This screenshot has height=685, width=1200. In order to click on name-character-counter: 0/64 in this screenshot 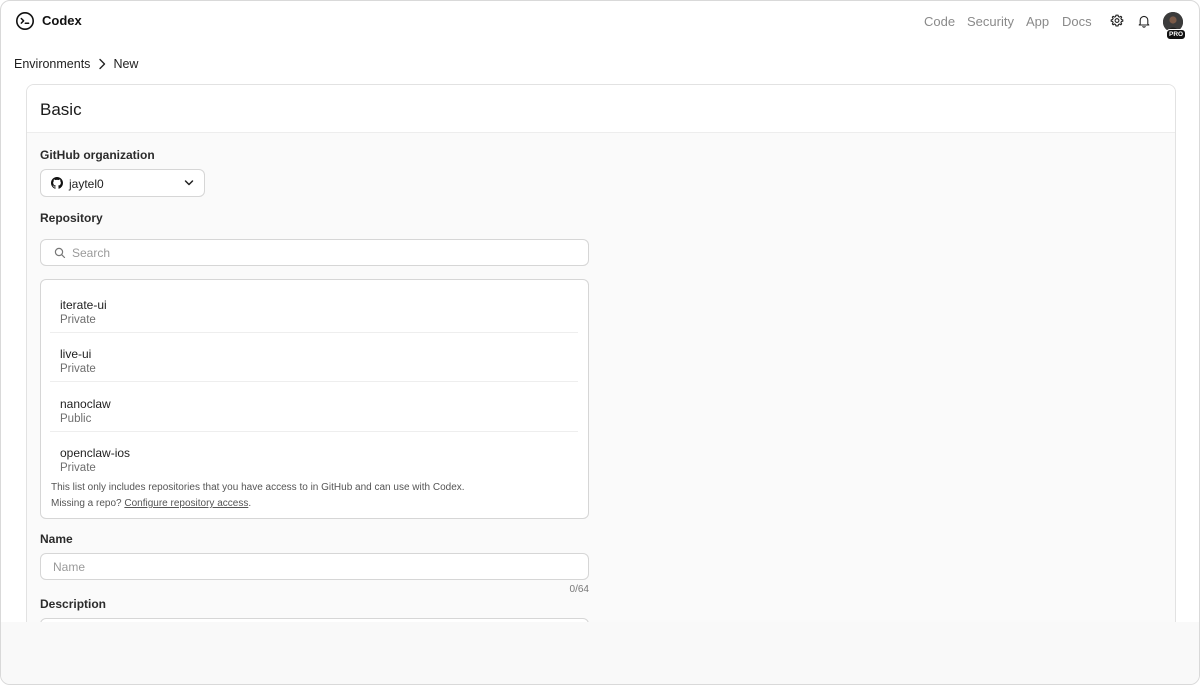, I will do `click(579, 589)`.